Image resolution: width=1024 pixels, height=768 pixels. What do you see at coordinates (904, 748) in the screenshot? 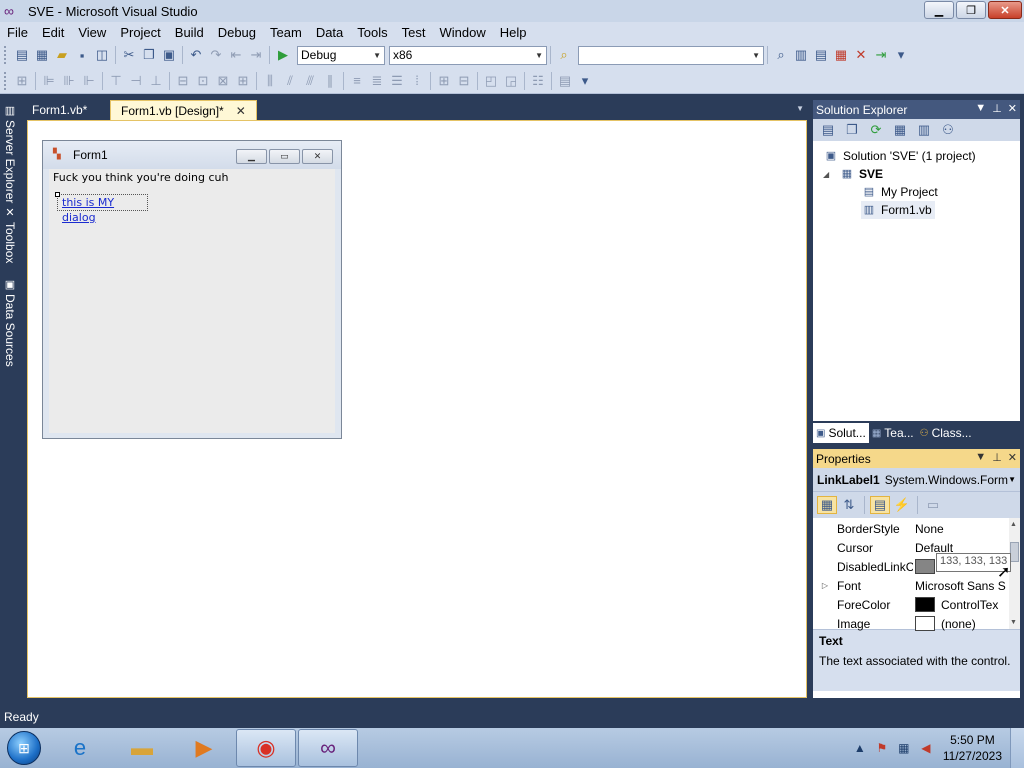
I see `network-icon: ▦` at bounding box center [904, 748].